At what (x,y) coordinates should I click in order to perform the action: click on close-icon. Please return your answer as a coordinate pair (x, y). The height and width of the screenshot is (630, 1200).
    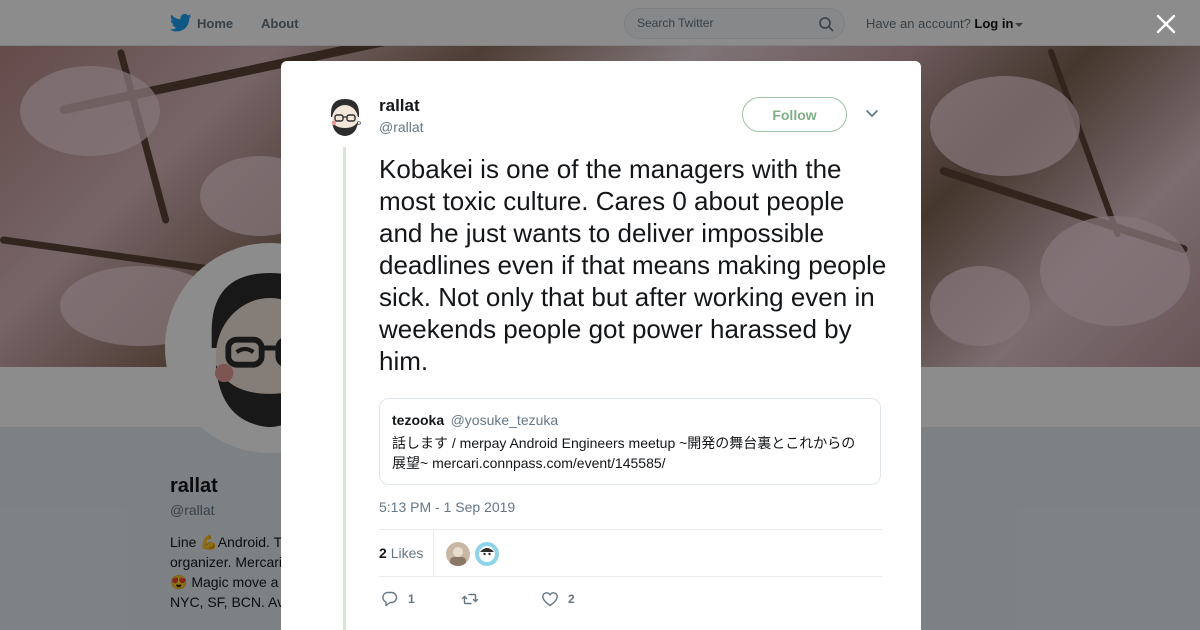
    Looking at the image, I should click on (1166, 24).